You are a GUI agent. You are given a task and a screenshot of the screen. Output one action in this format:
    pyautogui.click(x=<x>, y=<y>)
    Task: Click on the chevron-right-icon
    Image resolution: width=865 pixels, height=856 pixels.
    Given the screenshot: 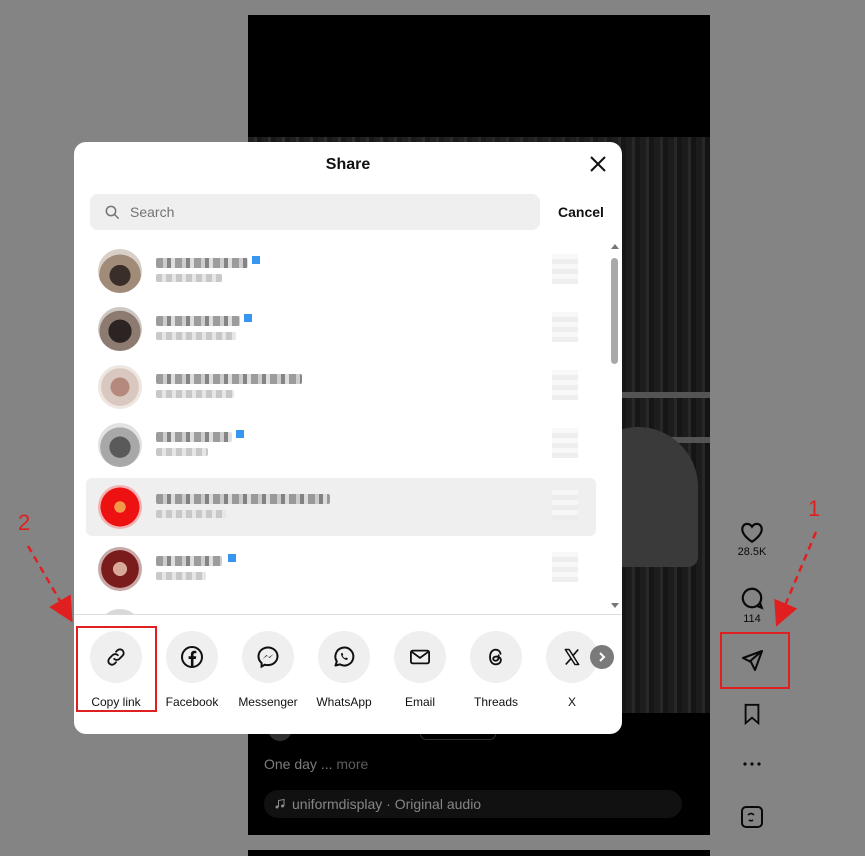 What is the action you would take?
    pyautogui.click(x=602, y=657)
    